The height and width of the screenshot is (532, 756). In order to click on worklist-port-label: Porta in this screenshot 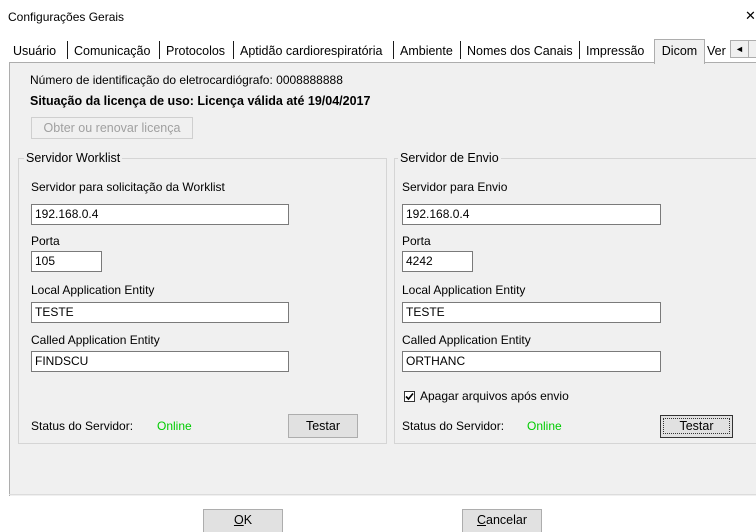, I will do `click(45, 241)`.